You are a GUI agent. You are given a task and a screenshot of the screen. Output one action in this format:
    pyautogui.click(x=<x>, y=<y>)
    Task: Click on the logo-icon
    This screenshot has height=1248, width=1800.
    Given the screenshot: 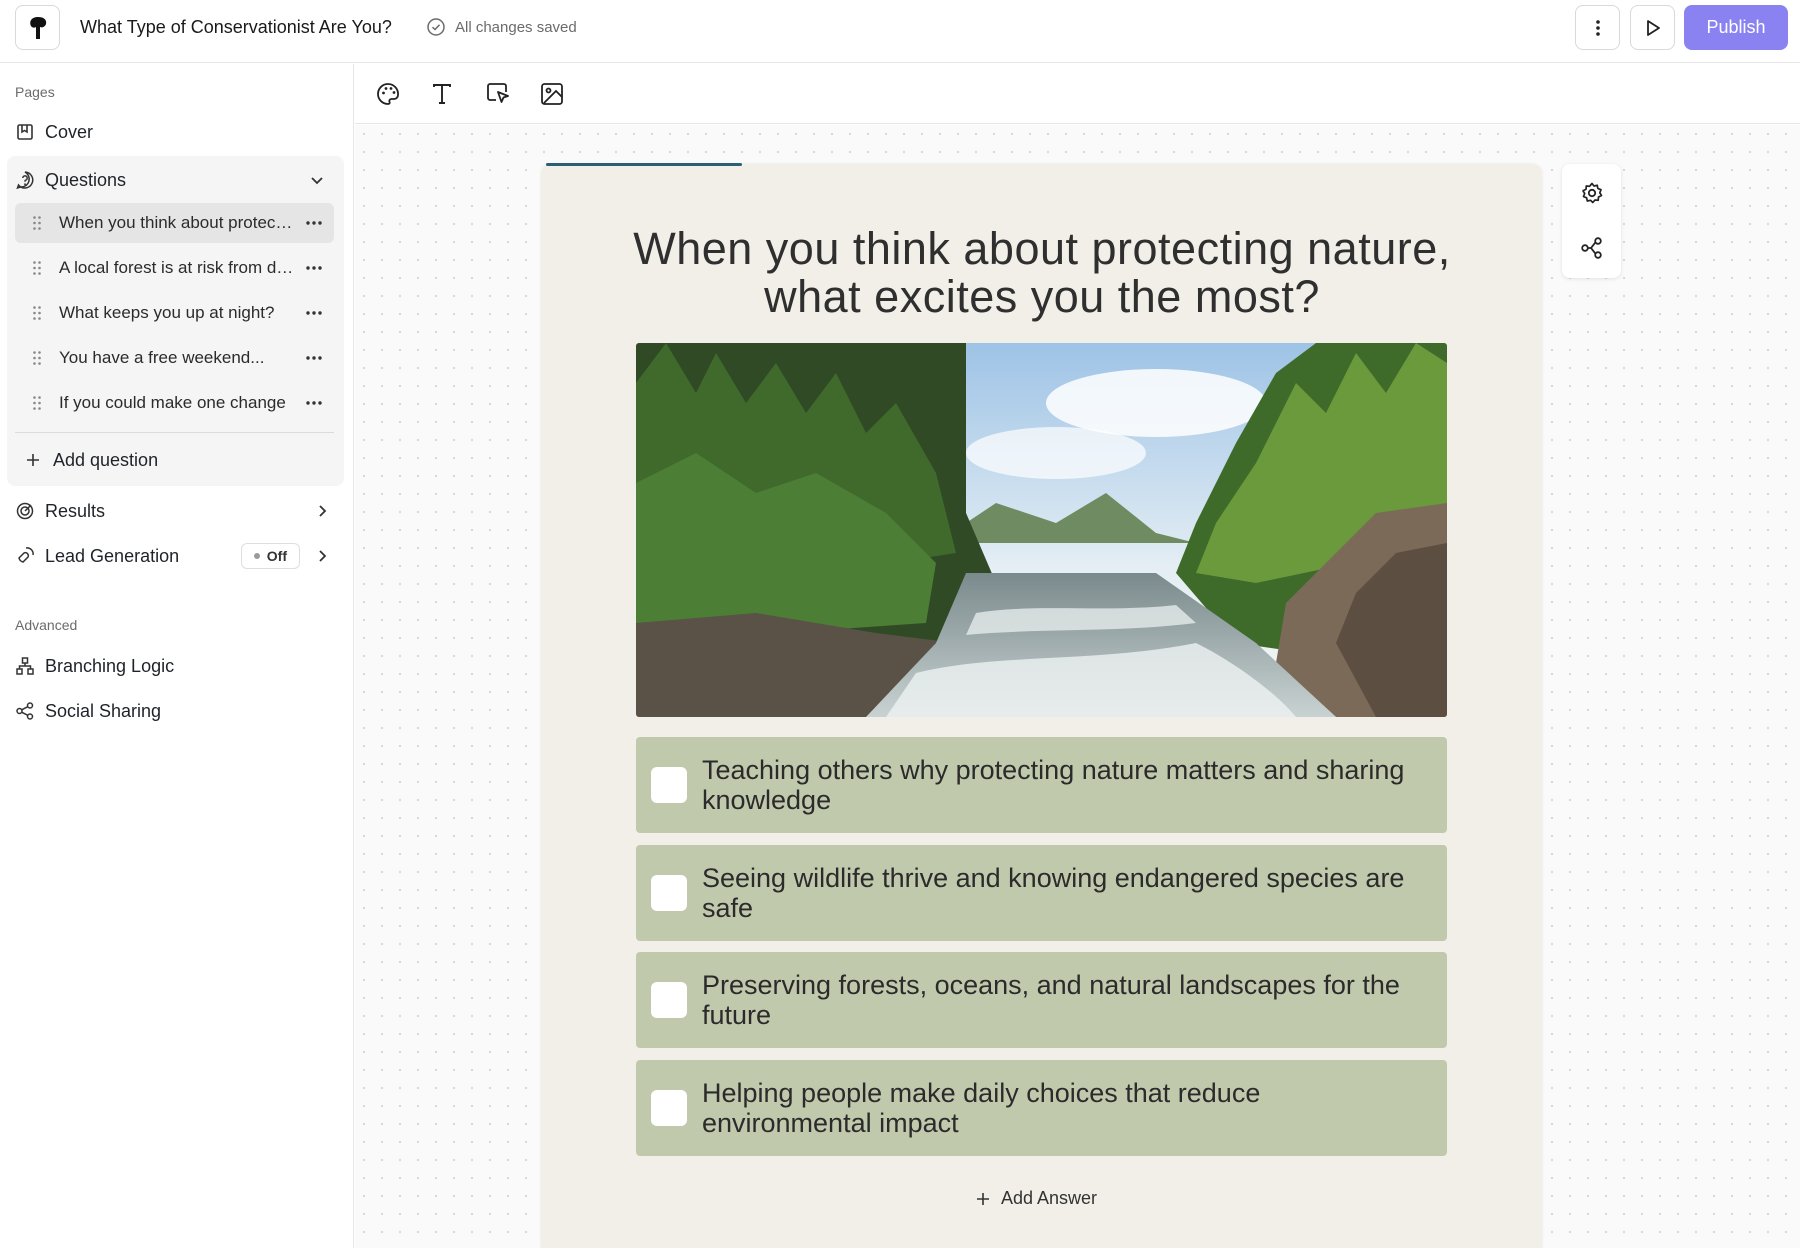 What is the action you would take?
    pyautogui.click(x=37, y=27)
    